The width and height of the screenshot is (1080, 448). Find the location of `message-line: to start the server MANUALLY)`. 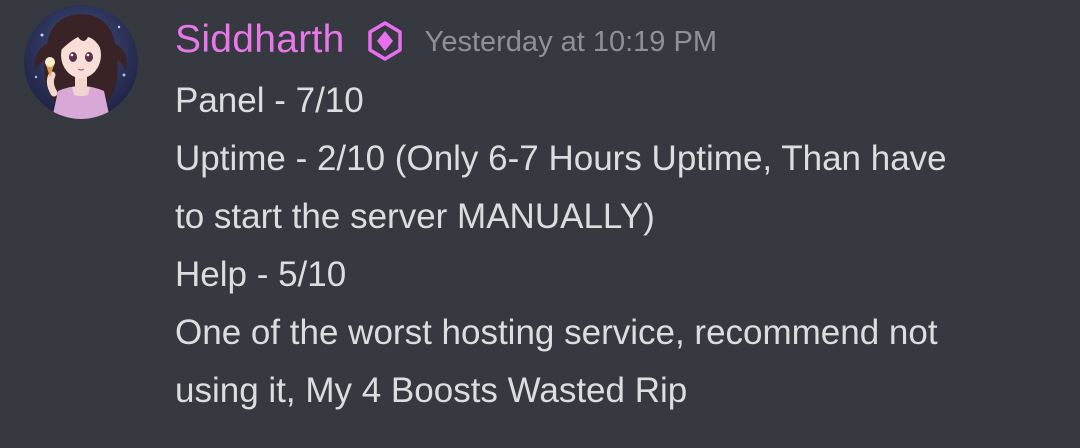

message-line: to start the server MANUALLY) is located at coordinates (415, 216).